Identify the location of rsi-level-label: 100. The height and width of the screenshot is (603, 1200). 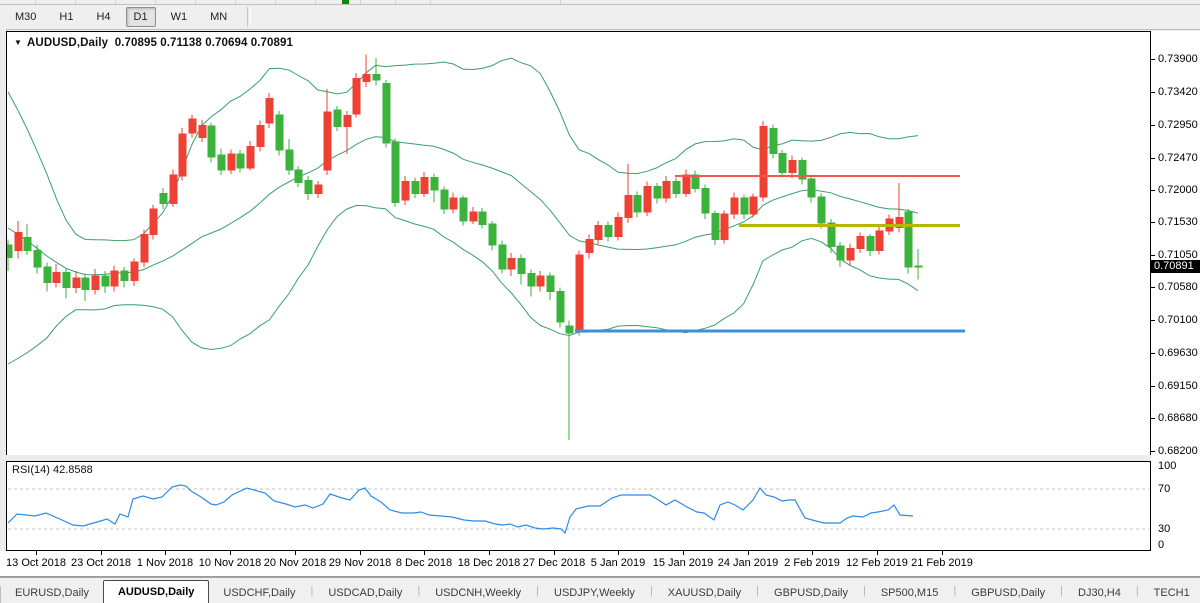
(1167, 466).